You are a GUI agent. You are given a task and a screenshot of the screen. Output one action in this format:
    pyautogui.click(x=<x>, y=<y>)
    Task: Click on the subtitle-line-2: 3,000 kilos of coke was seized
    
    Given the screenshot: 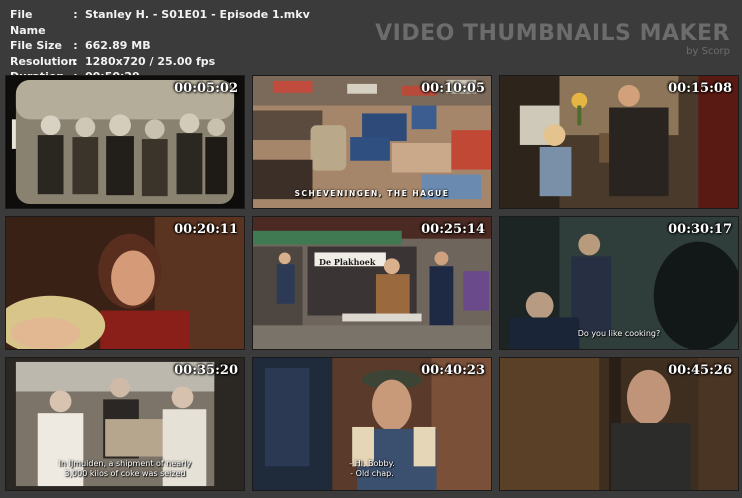 What is the action you would take?
    pyautogui.click(x=125, y=473)
    